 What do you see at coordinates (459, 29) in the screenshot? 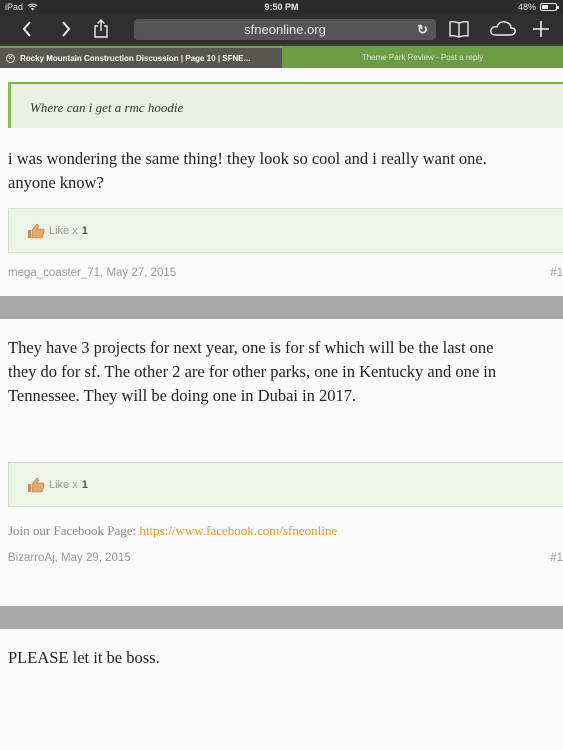
I see `bookmarks-icon` at bounding box center [459, 29].